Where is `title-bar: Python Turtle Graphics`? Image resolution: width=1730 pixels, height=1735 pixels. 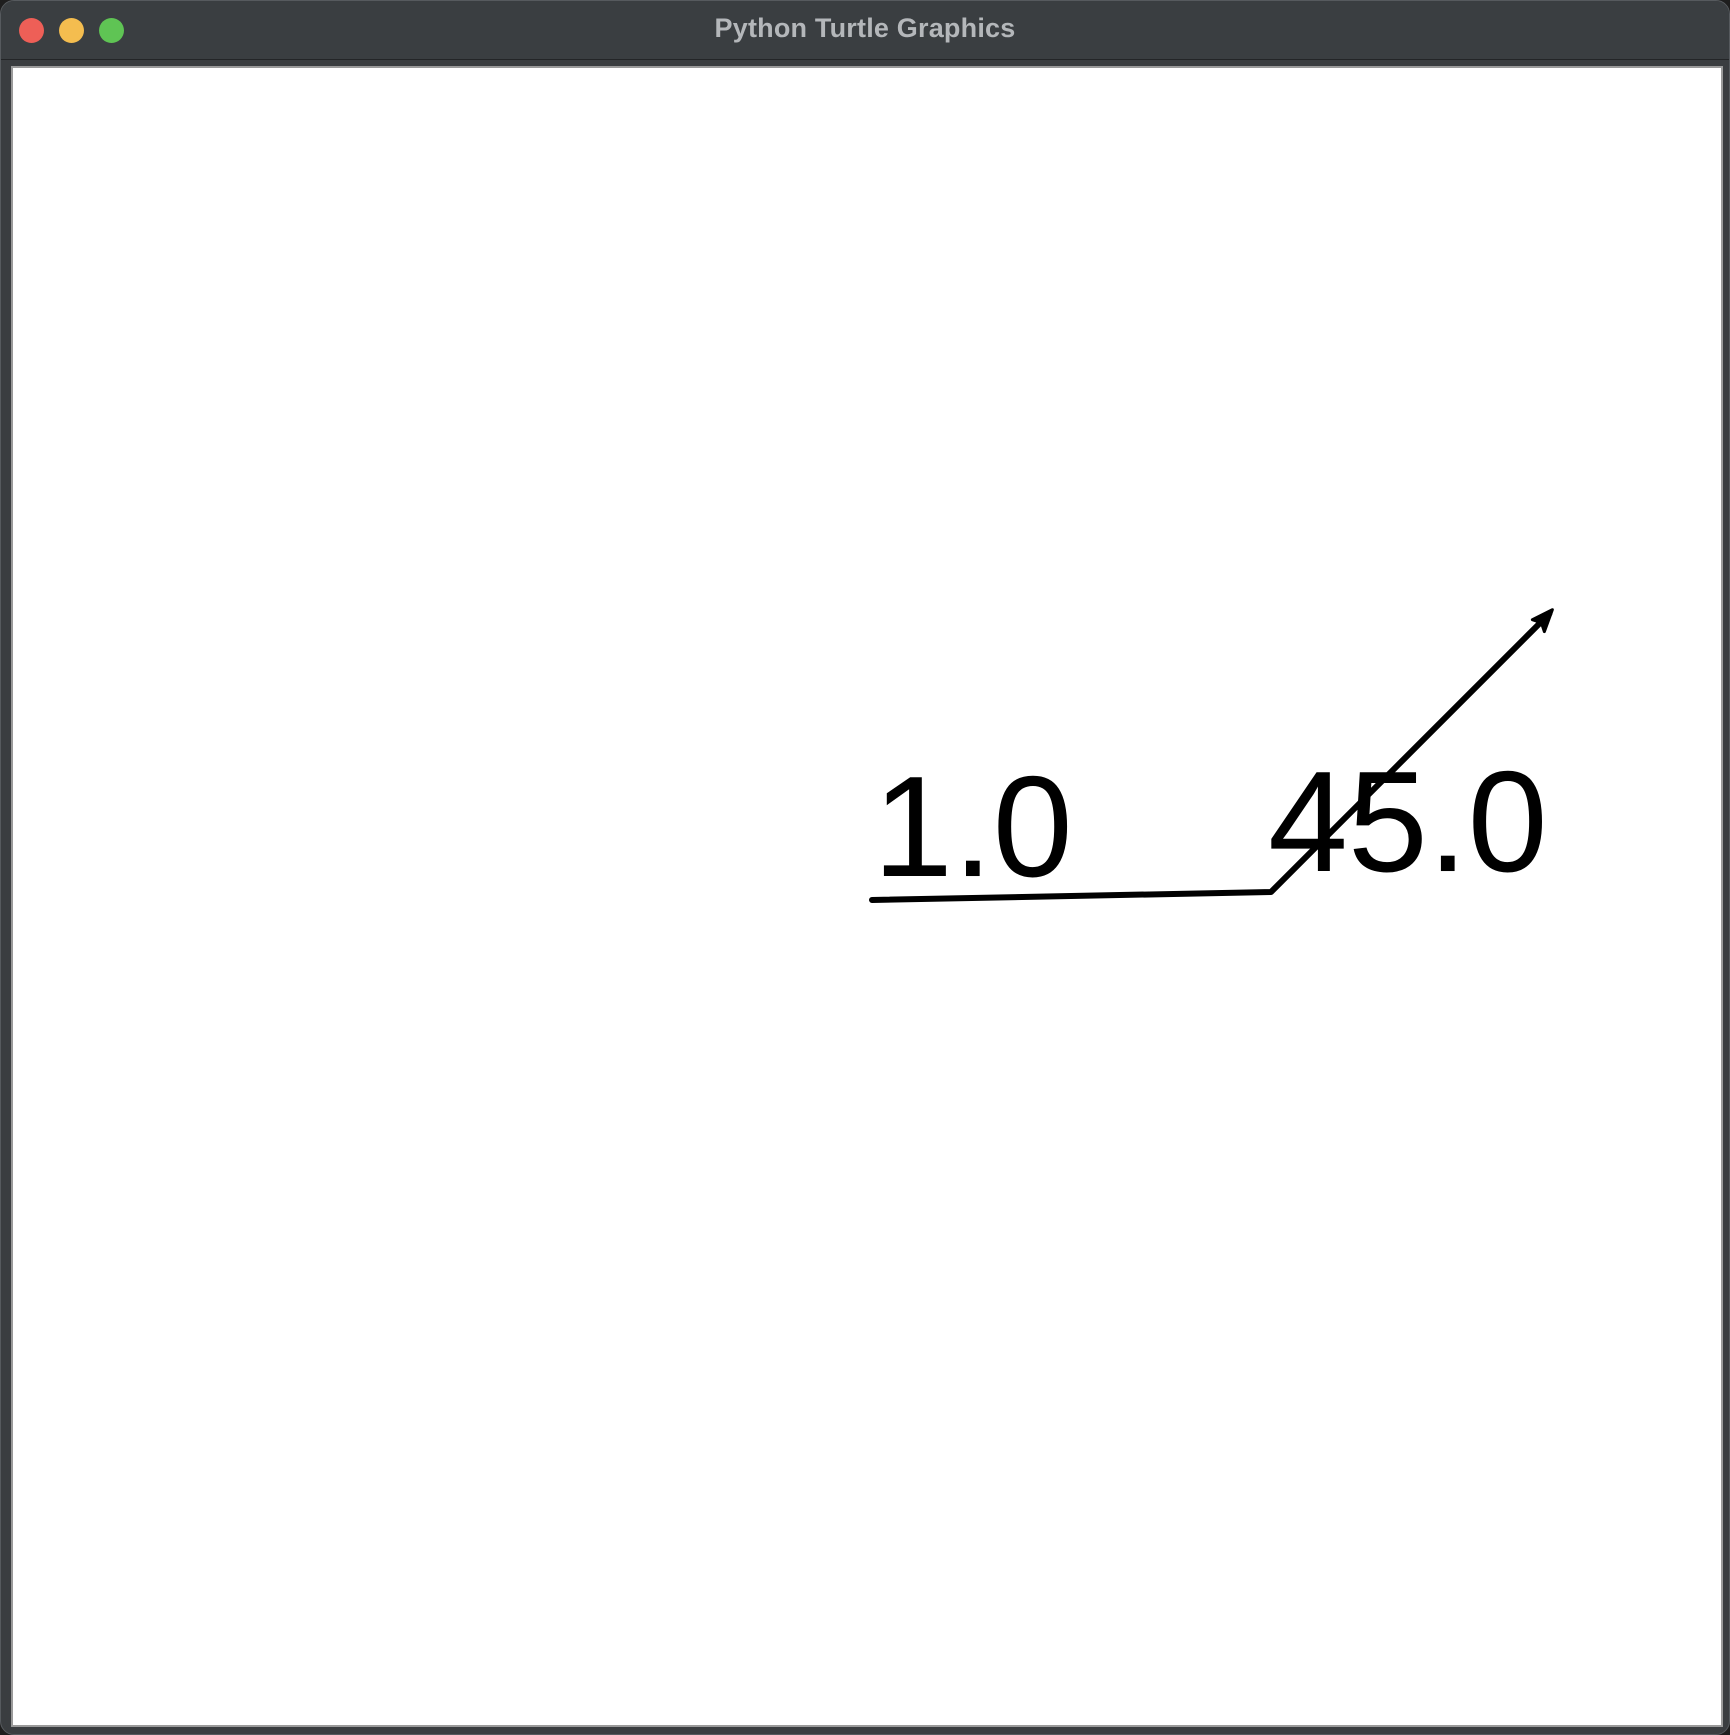
title-bar: Python Turtle Graphics is located at coordinates (865, 30).